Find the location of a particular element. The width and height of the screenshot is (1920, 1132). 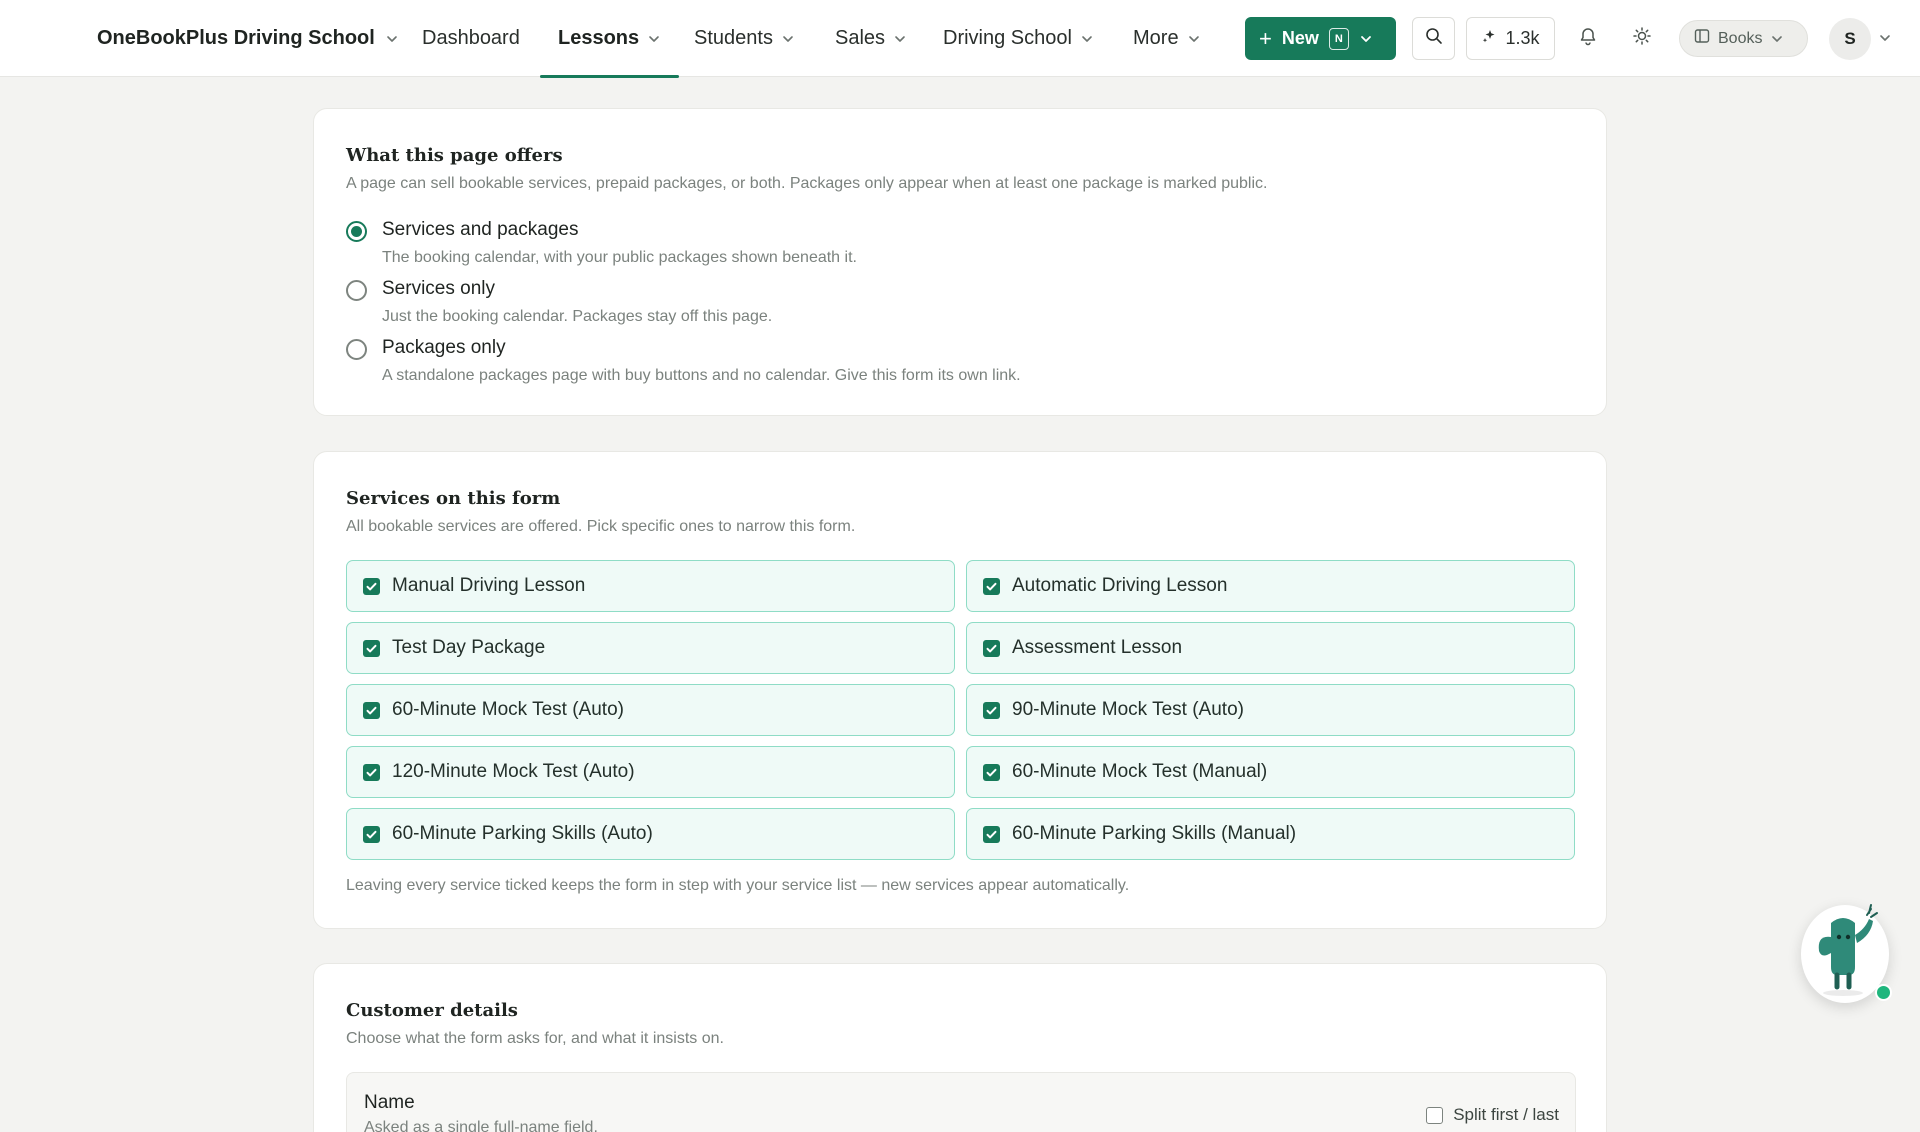

service-checkbox-assessment-lesson: Assessment Lesson is located at coordinates (1270, 648).